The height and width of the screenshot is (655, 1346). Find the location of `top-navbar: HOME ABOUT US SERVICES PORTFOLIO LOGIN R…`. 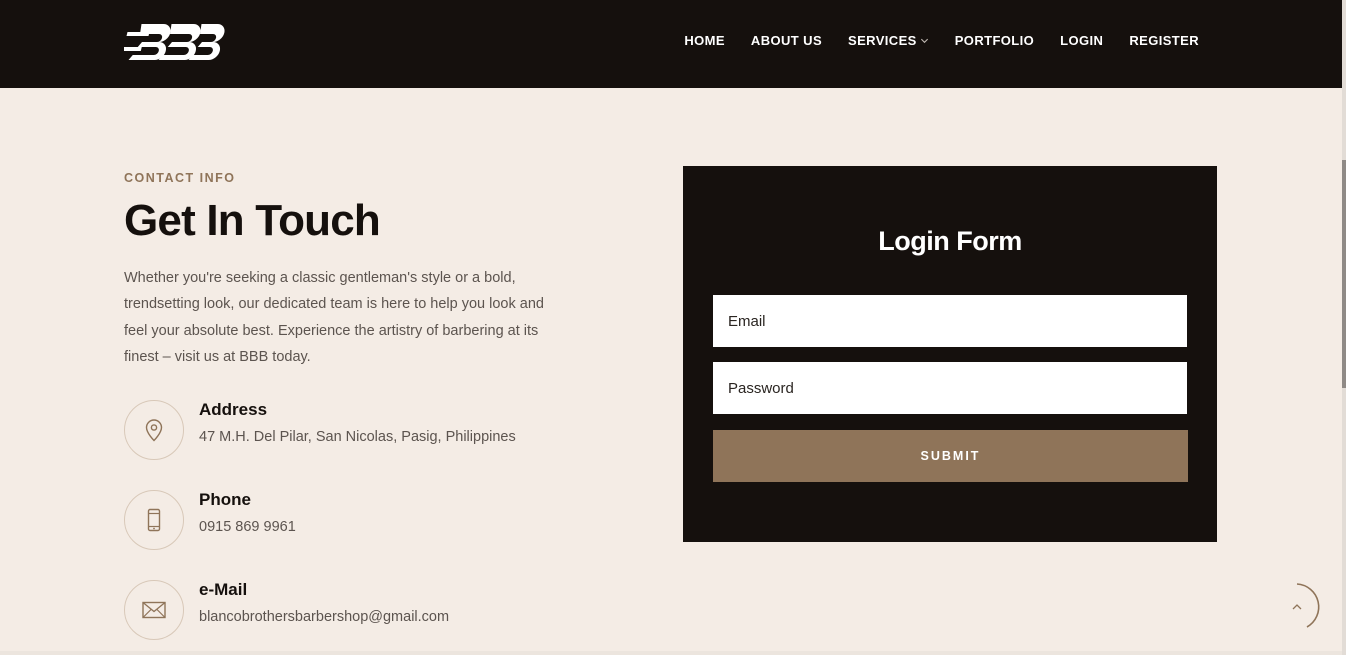

top-navbar: HOME ABOUT US SERVICES PORTFOLIO LOGIN R… is located at coordinates (671, 44).